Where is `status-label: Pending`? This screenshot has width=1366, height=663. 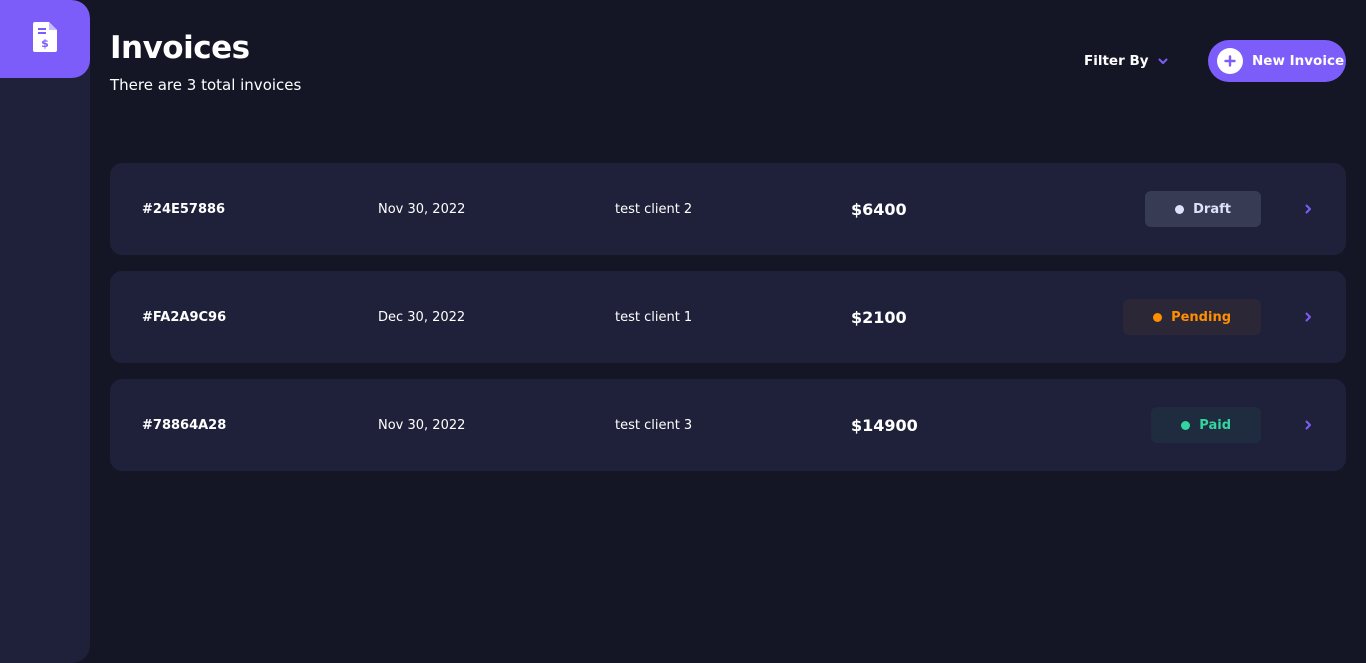 status-label: Pending is located at coordinates (1201, 317).